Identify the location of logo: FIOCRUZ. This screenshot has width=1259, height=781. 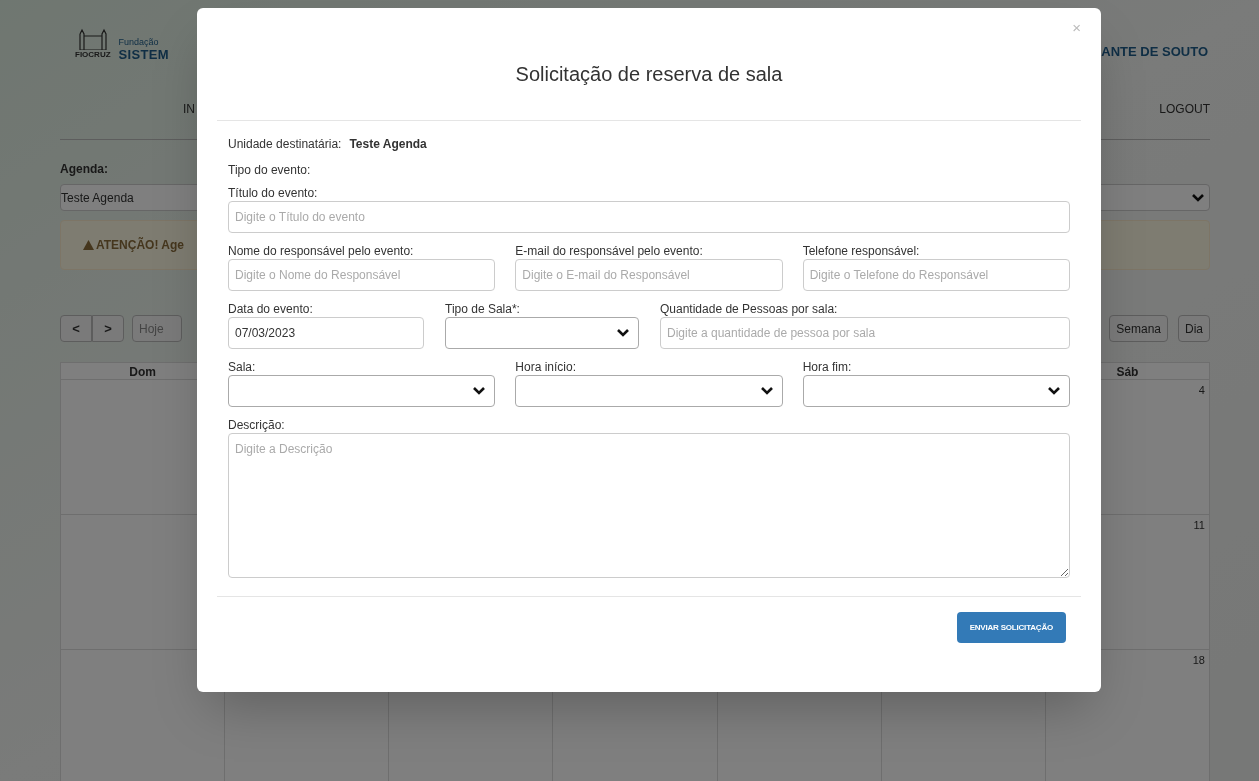
(93, 43).